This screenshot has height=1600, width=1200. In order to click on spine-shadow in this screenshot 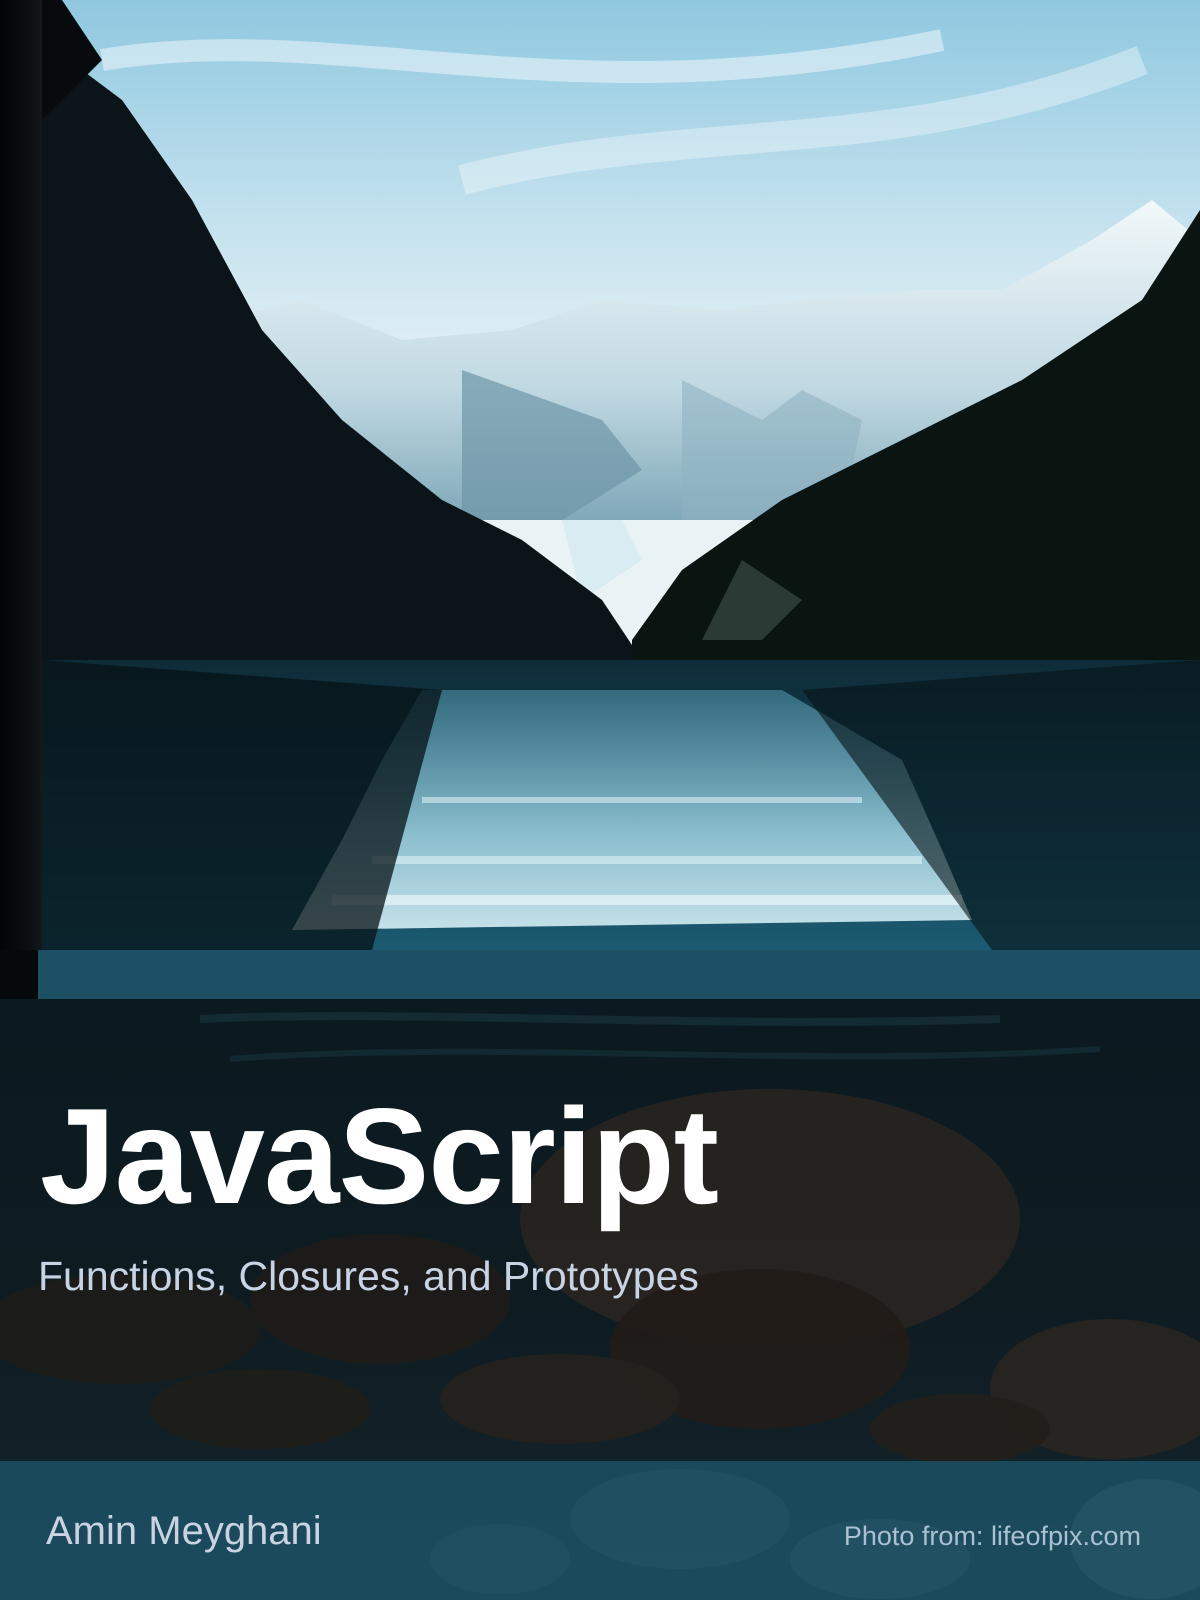, I will do `click(21, 475)`.